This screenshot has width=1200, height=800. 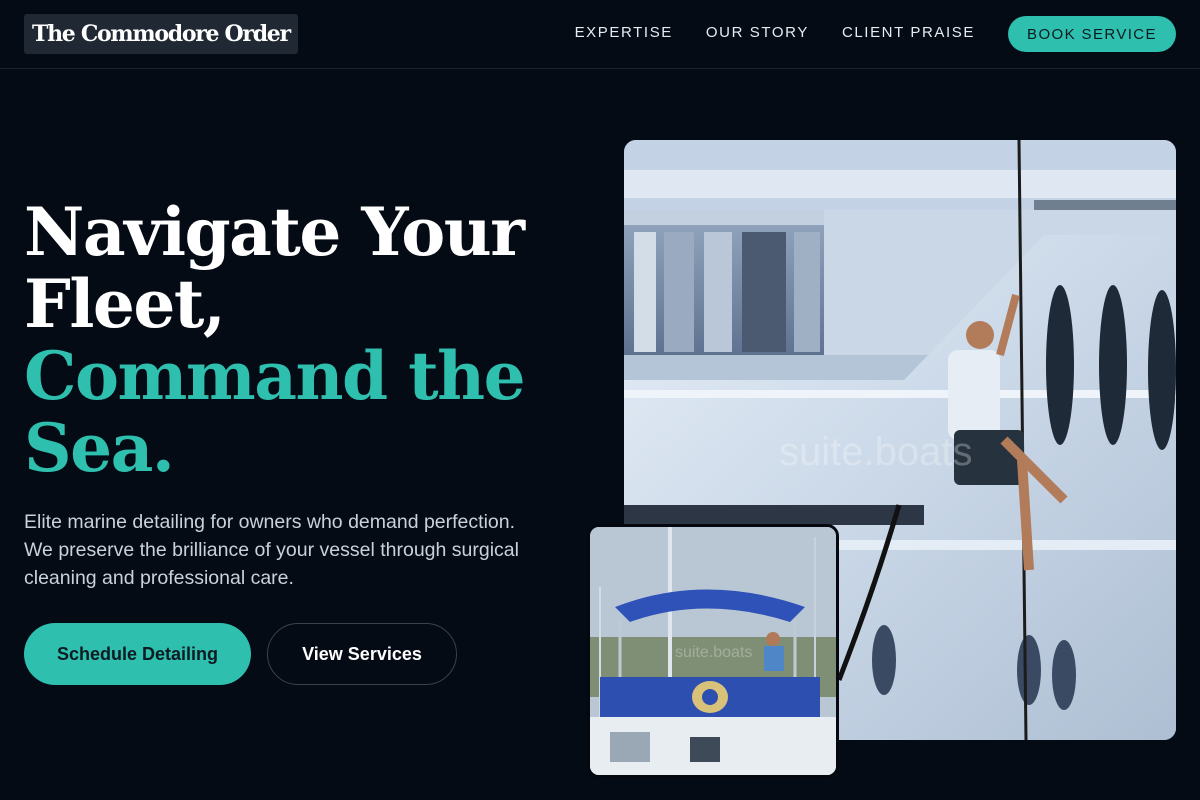 I want to click on headline-line-3: Command the, so click(x=275, y=376).